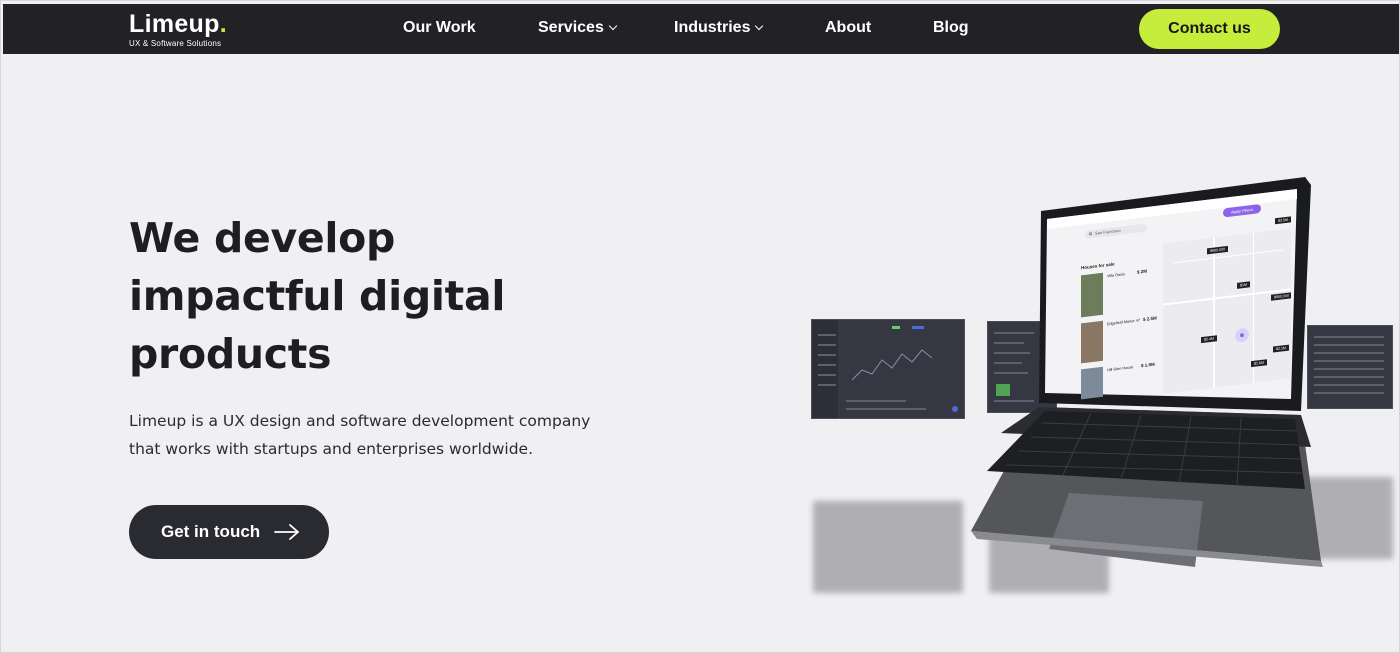  I want to click on contact-us-button: Contact us, so click(1209, 29).